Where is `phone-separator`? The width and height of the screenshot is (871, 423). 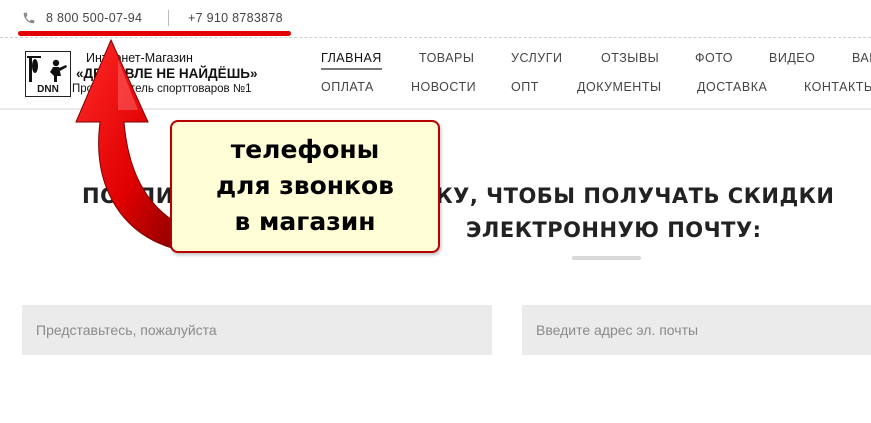
phone-separator is located at coordinates (168, 18).